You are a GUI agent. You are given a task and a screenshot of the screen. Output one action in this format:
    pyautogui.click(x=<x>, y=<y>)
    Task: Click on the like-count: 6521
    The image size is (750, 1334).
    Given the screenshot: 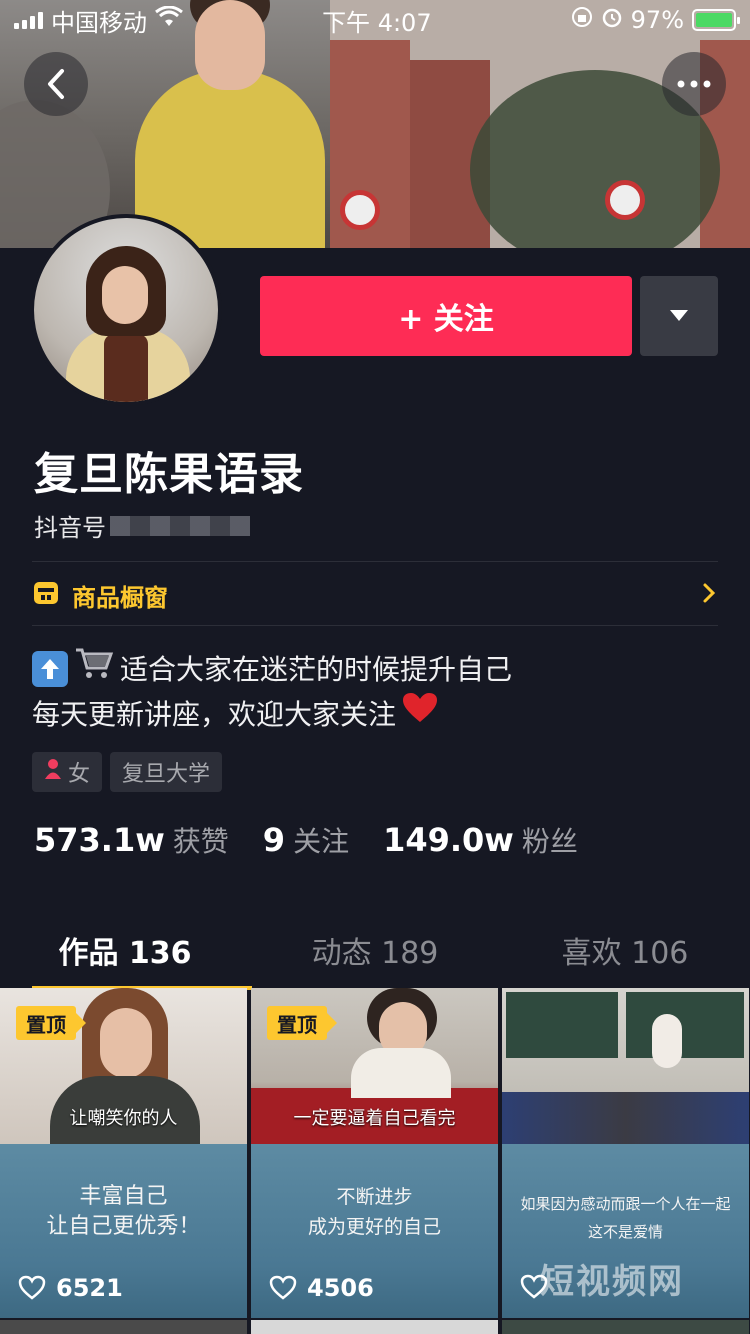 What is the action you would take?
    pyautogui.click(x=70, y=1288)
    